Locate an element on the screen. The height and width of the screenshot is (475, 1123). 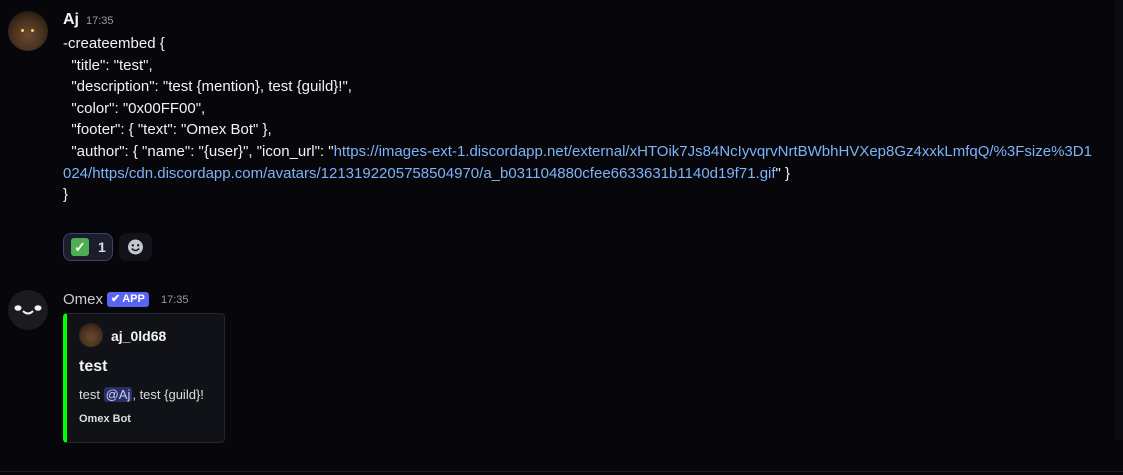
embed-desc-text: test is located at coordinates (91, 394).